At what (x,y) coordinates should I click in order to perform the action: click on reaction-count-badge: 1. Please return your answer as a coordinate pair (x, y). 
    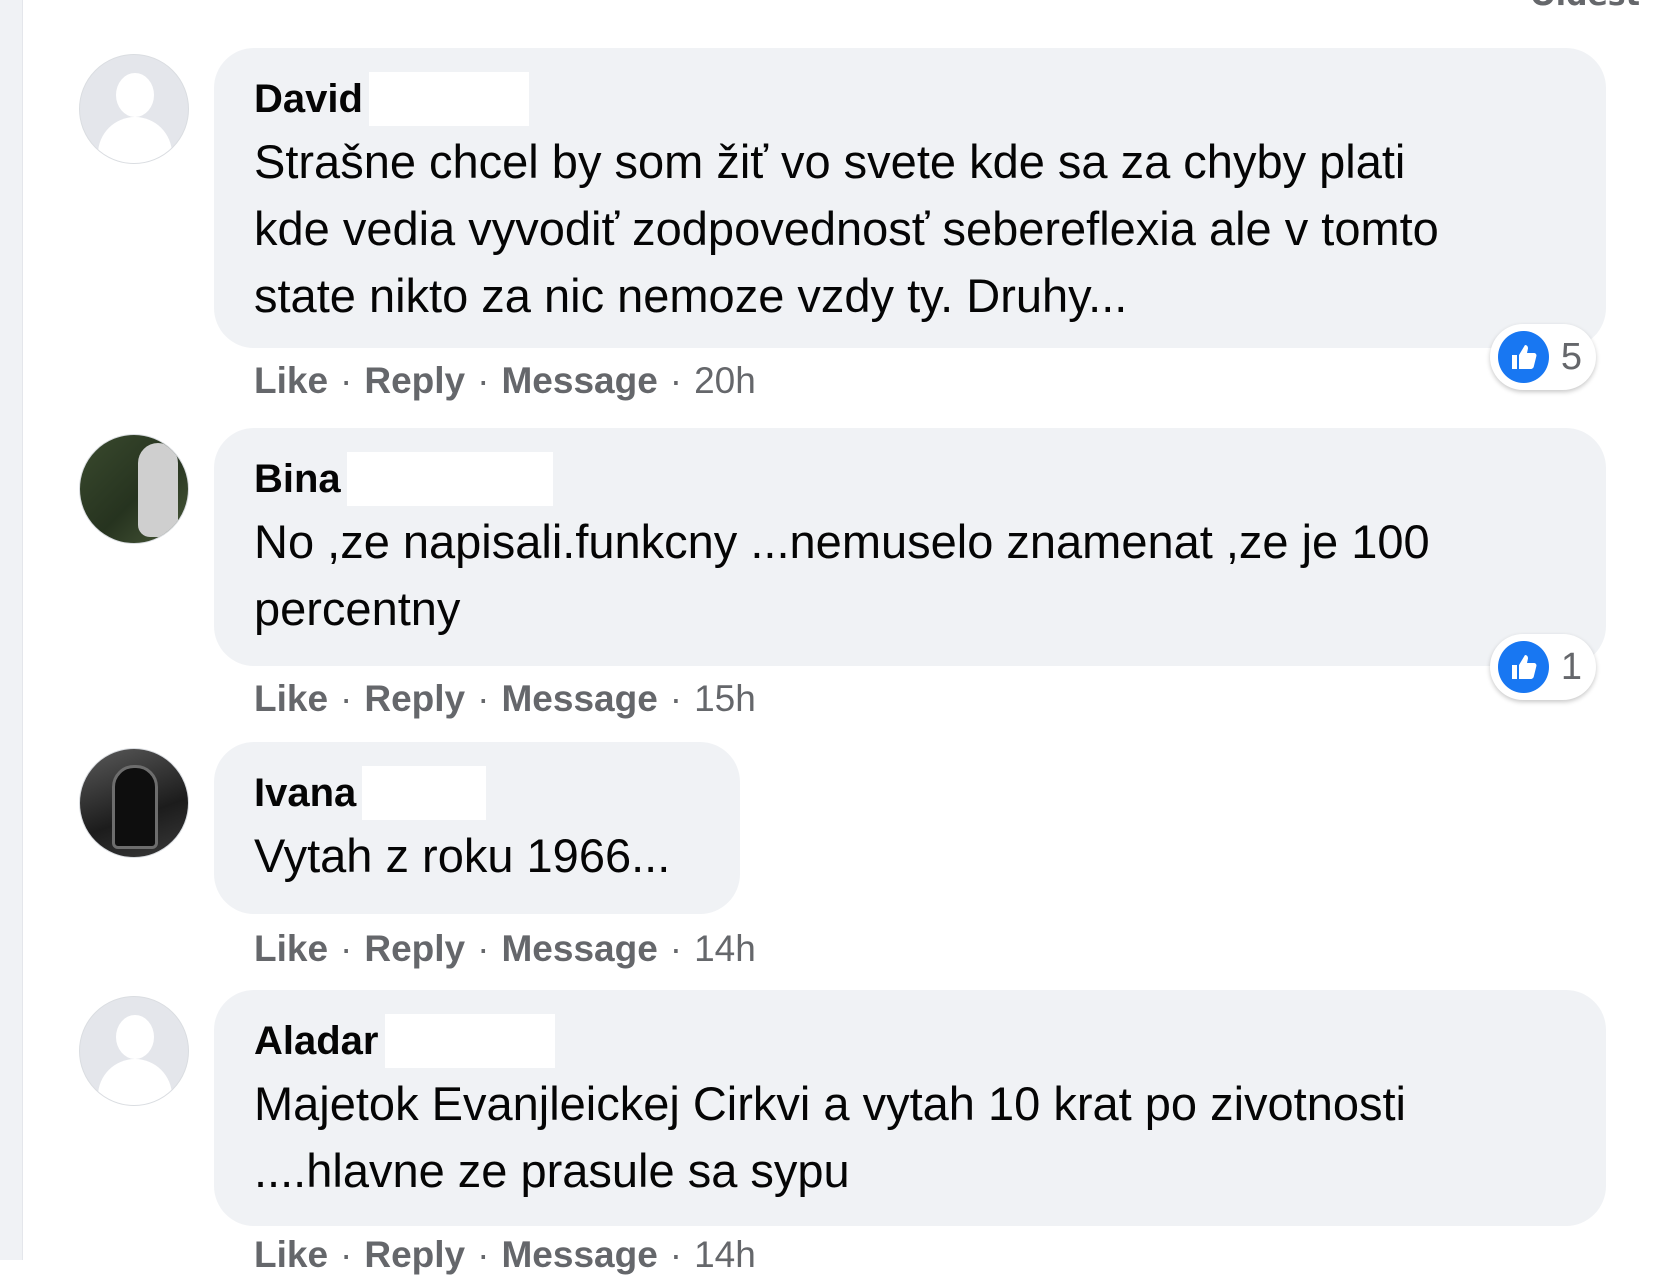
    Looking at the image, I should click on (1543, 667).